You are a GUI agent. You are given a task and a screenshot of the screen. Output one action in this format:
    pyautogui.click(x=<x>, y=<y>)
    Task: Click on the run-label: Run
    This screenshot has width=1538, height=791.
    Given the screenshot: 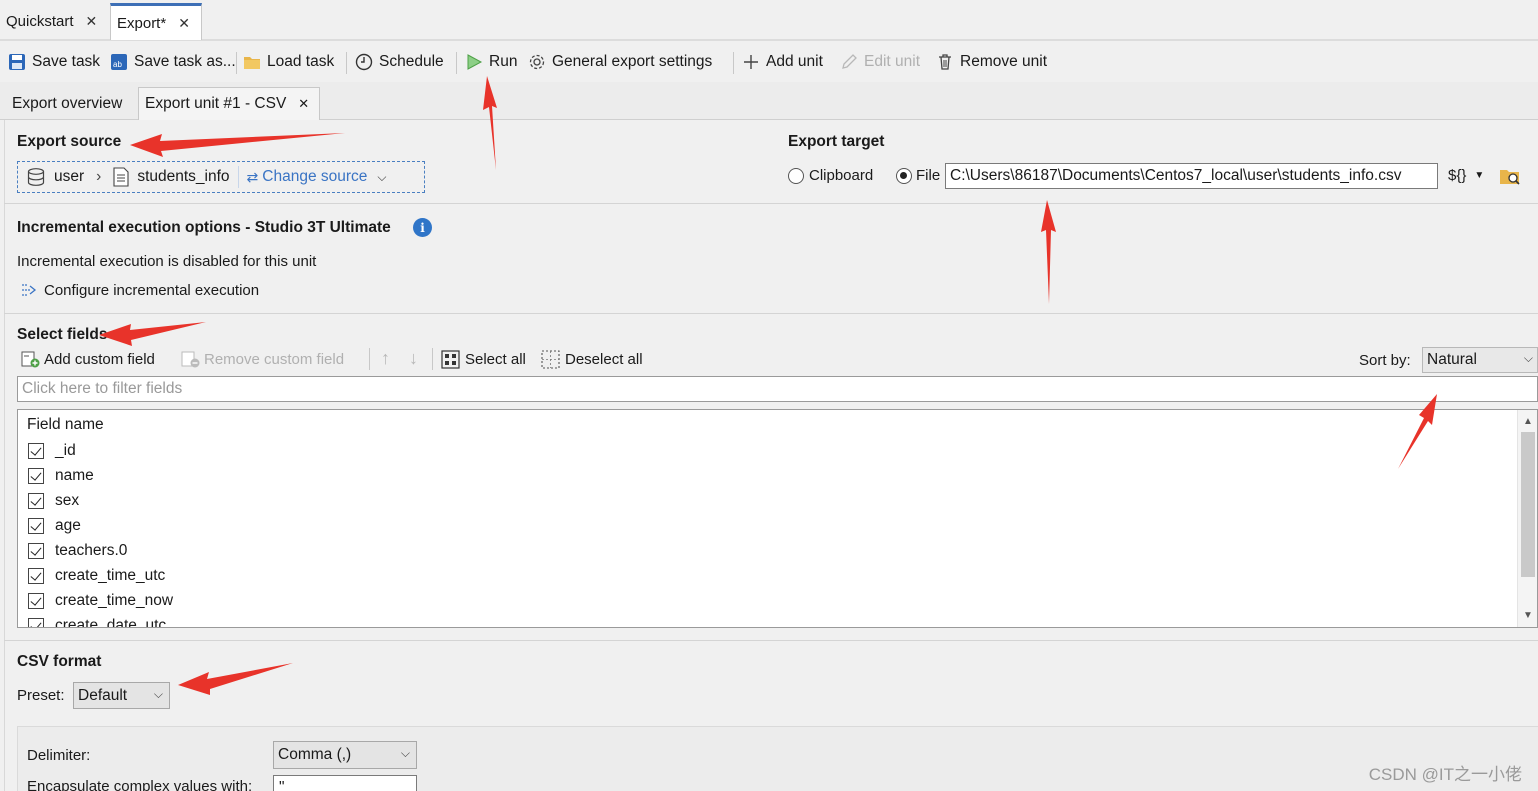 What is the action you would take?
    pyautogui.click(x=503, y=61)
    